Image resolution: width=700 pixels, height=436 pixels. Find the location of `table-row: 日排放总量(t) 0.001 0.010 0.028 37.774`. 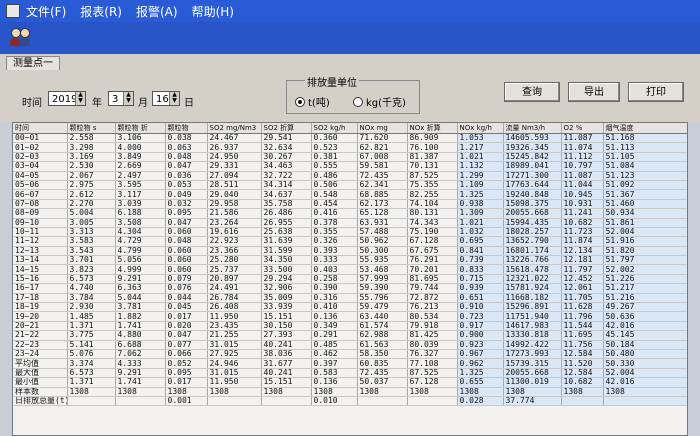

table-row: 日排放总量(t) 0.001 0.010 0.028 37.774 is located at coordinates (350, 401).